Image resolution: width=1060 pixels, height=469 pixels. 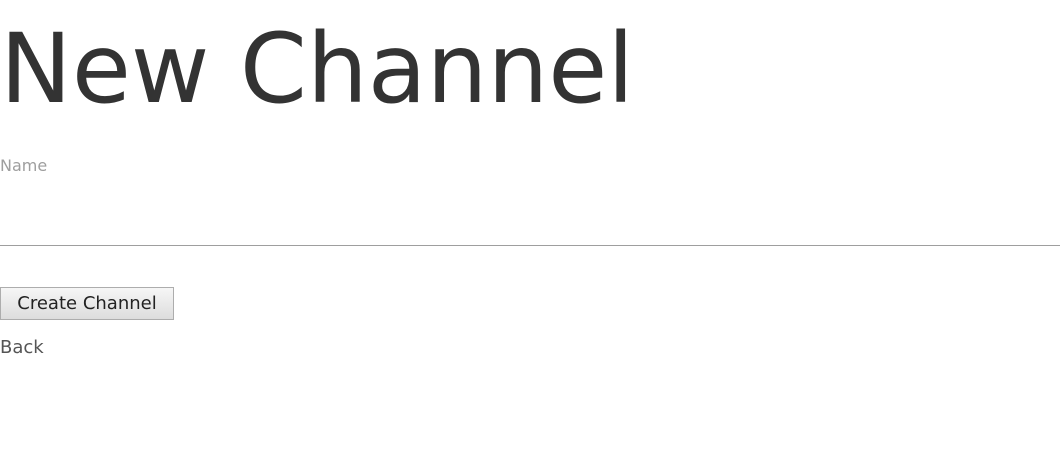 What do you see at coordinates (24, 165) in the screenshot?
I see `name-label: Name` at bounding box center [24, 165].